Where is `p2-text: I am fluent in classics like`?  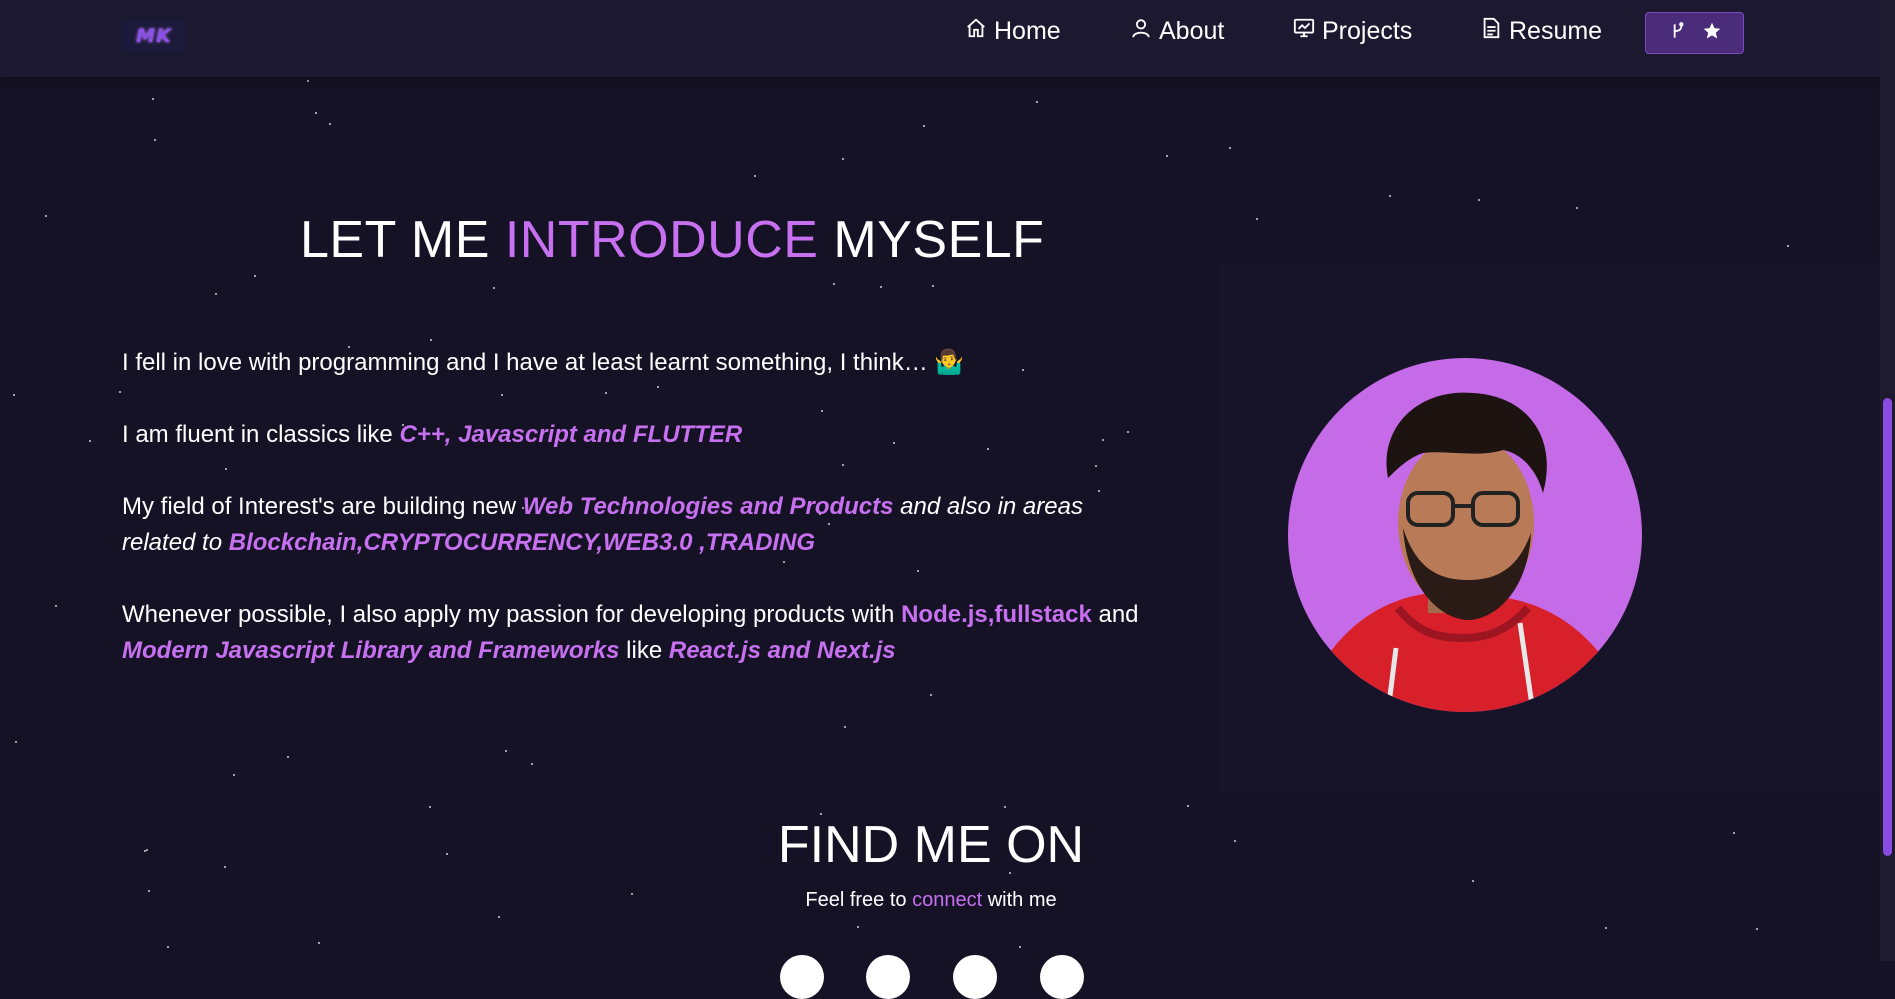
p2-text: I am fluent in classics like is located at coordinates (261, 434).